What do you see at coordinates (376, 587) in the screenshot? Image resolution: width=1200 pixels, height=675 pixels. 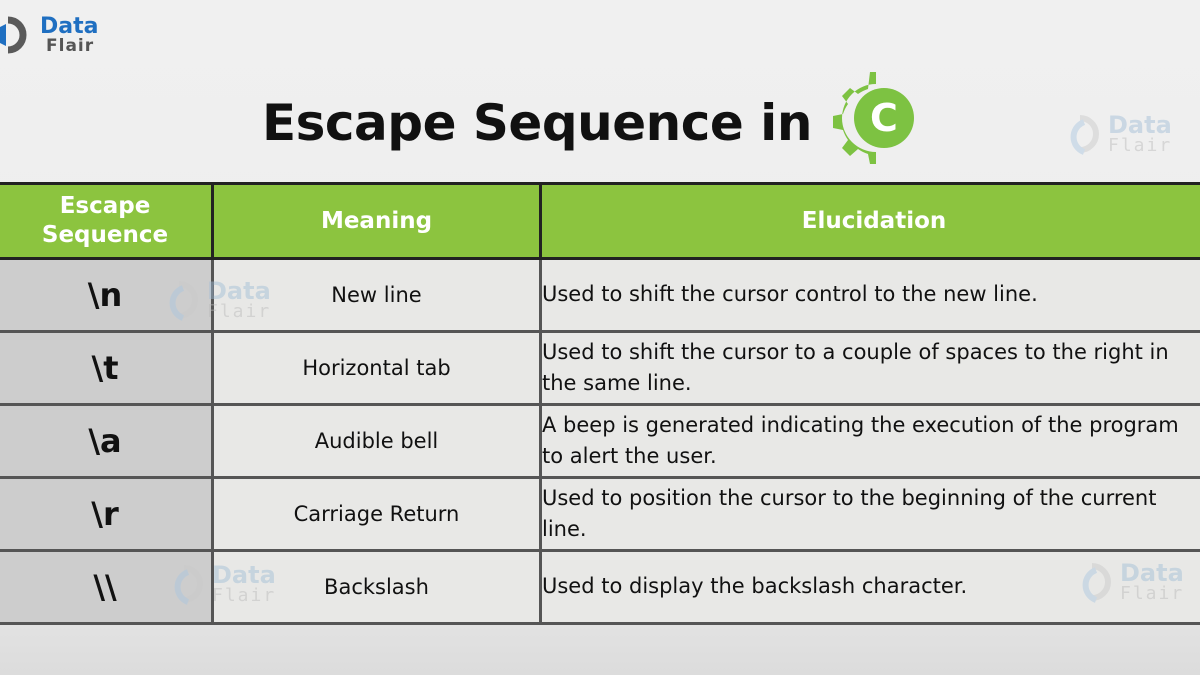 I see `cell-meaning: Backslash` at bounding box center [376, 587].